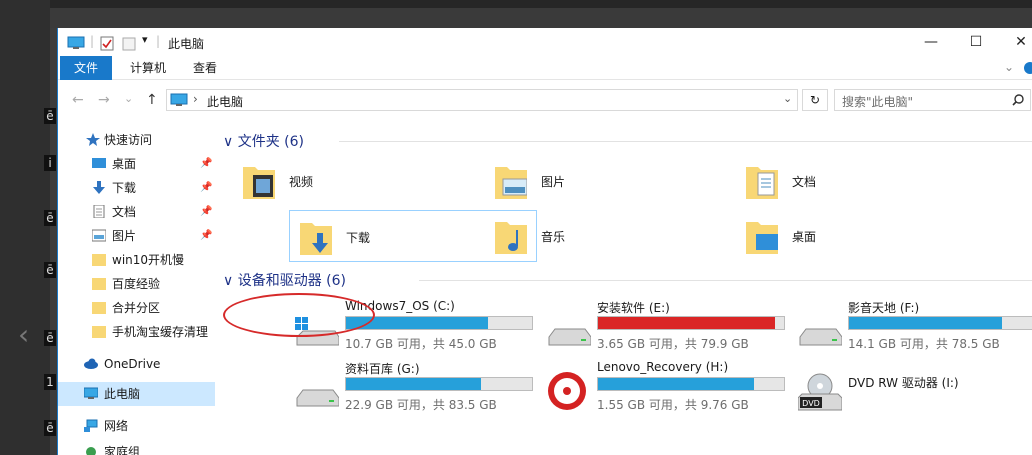 This screenshot has width=1032, height=455. I want to click on chevron-left-icon: ‹, so click(23, 334).